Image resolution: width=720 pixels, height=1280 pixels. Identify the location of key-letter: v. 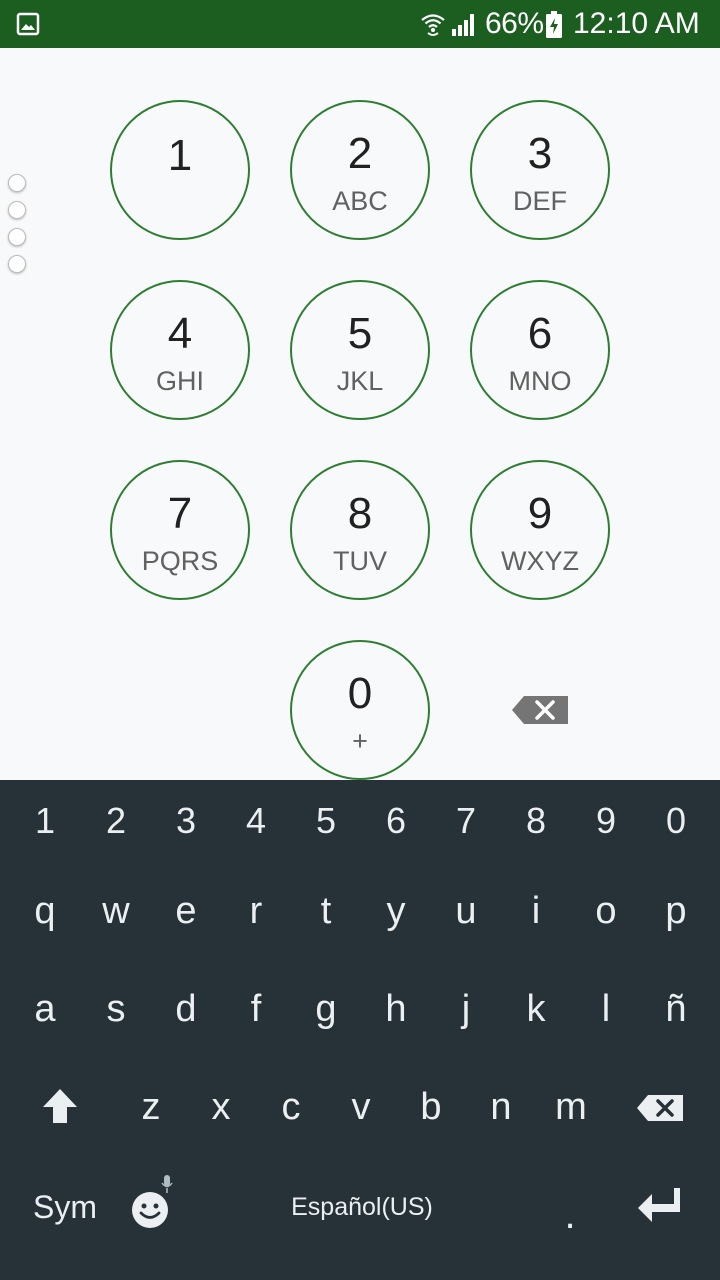
(361, 1107).